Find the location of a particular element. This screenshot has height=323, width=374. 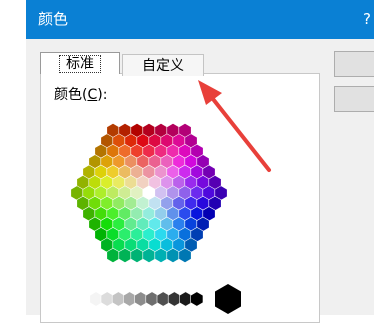

arrow-shaft is located at coordinates (241, 134).